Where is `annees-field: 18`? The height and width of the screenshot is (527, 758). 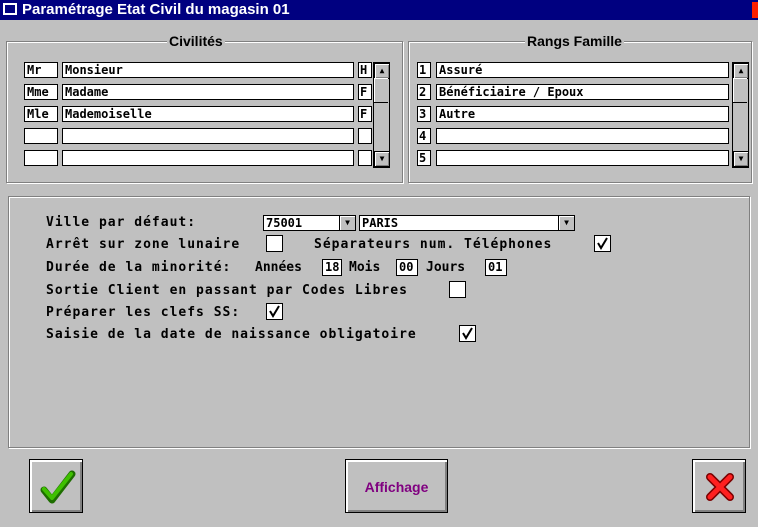
annees-field: 18 is located at coordinates (332, 267).